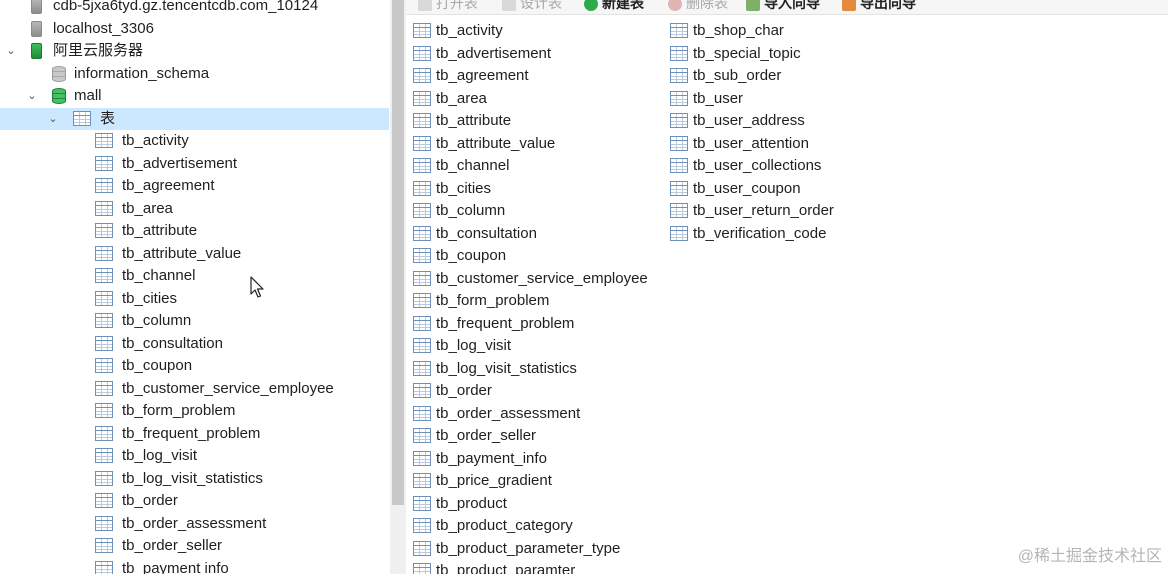  I want to click on tree-table-item-label: tb_column, so click(157, 320).